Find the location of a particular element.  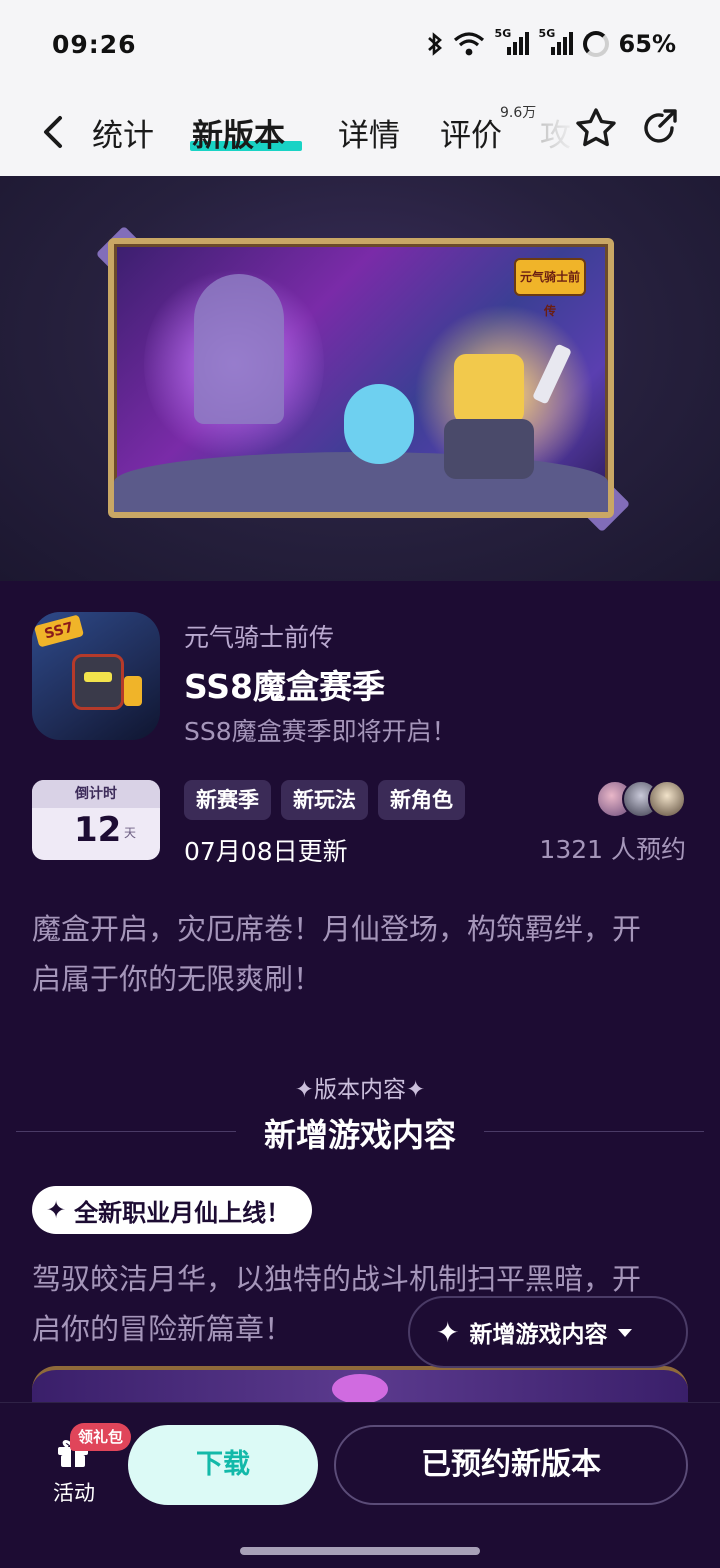

nav-bar: 统计 新版本 详情 评价 9.6万 攻 is located at coordinates (360, 134).